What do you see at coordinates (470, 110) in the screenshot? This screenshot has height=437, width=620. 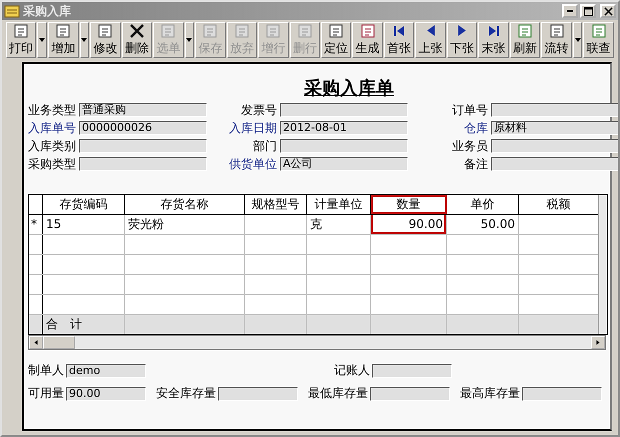 I see `field-label: 订单号` at bounding box center [470, 110].